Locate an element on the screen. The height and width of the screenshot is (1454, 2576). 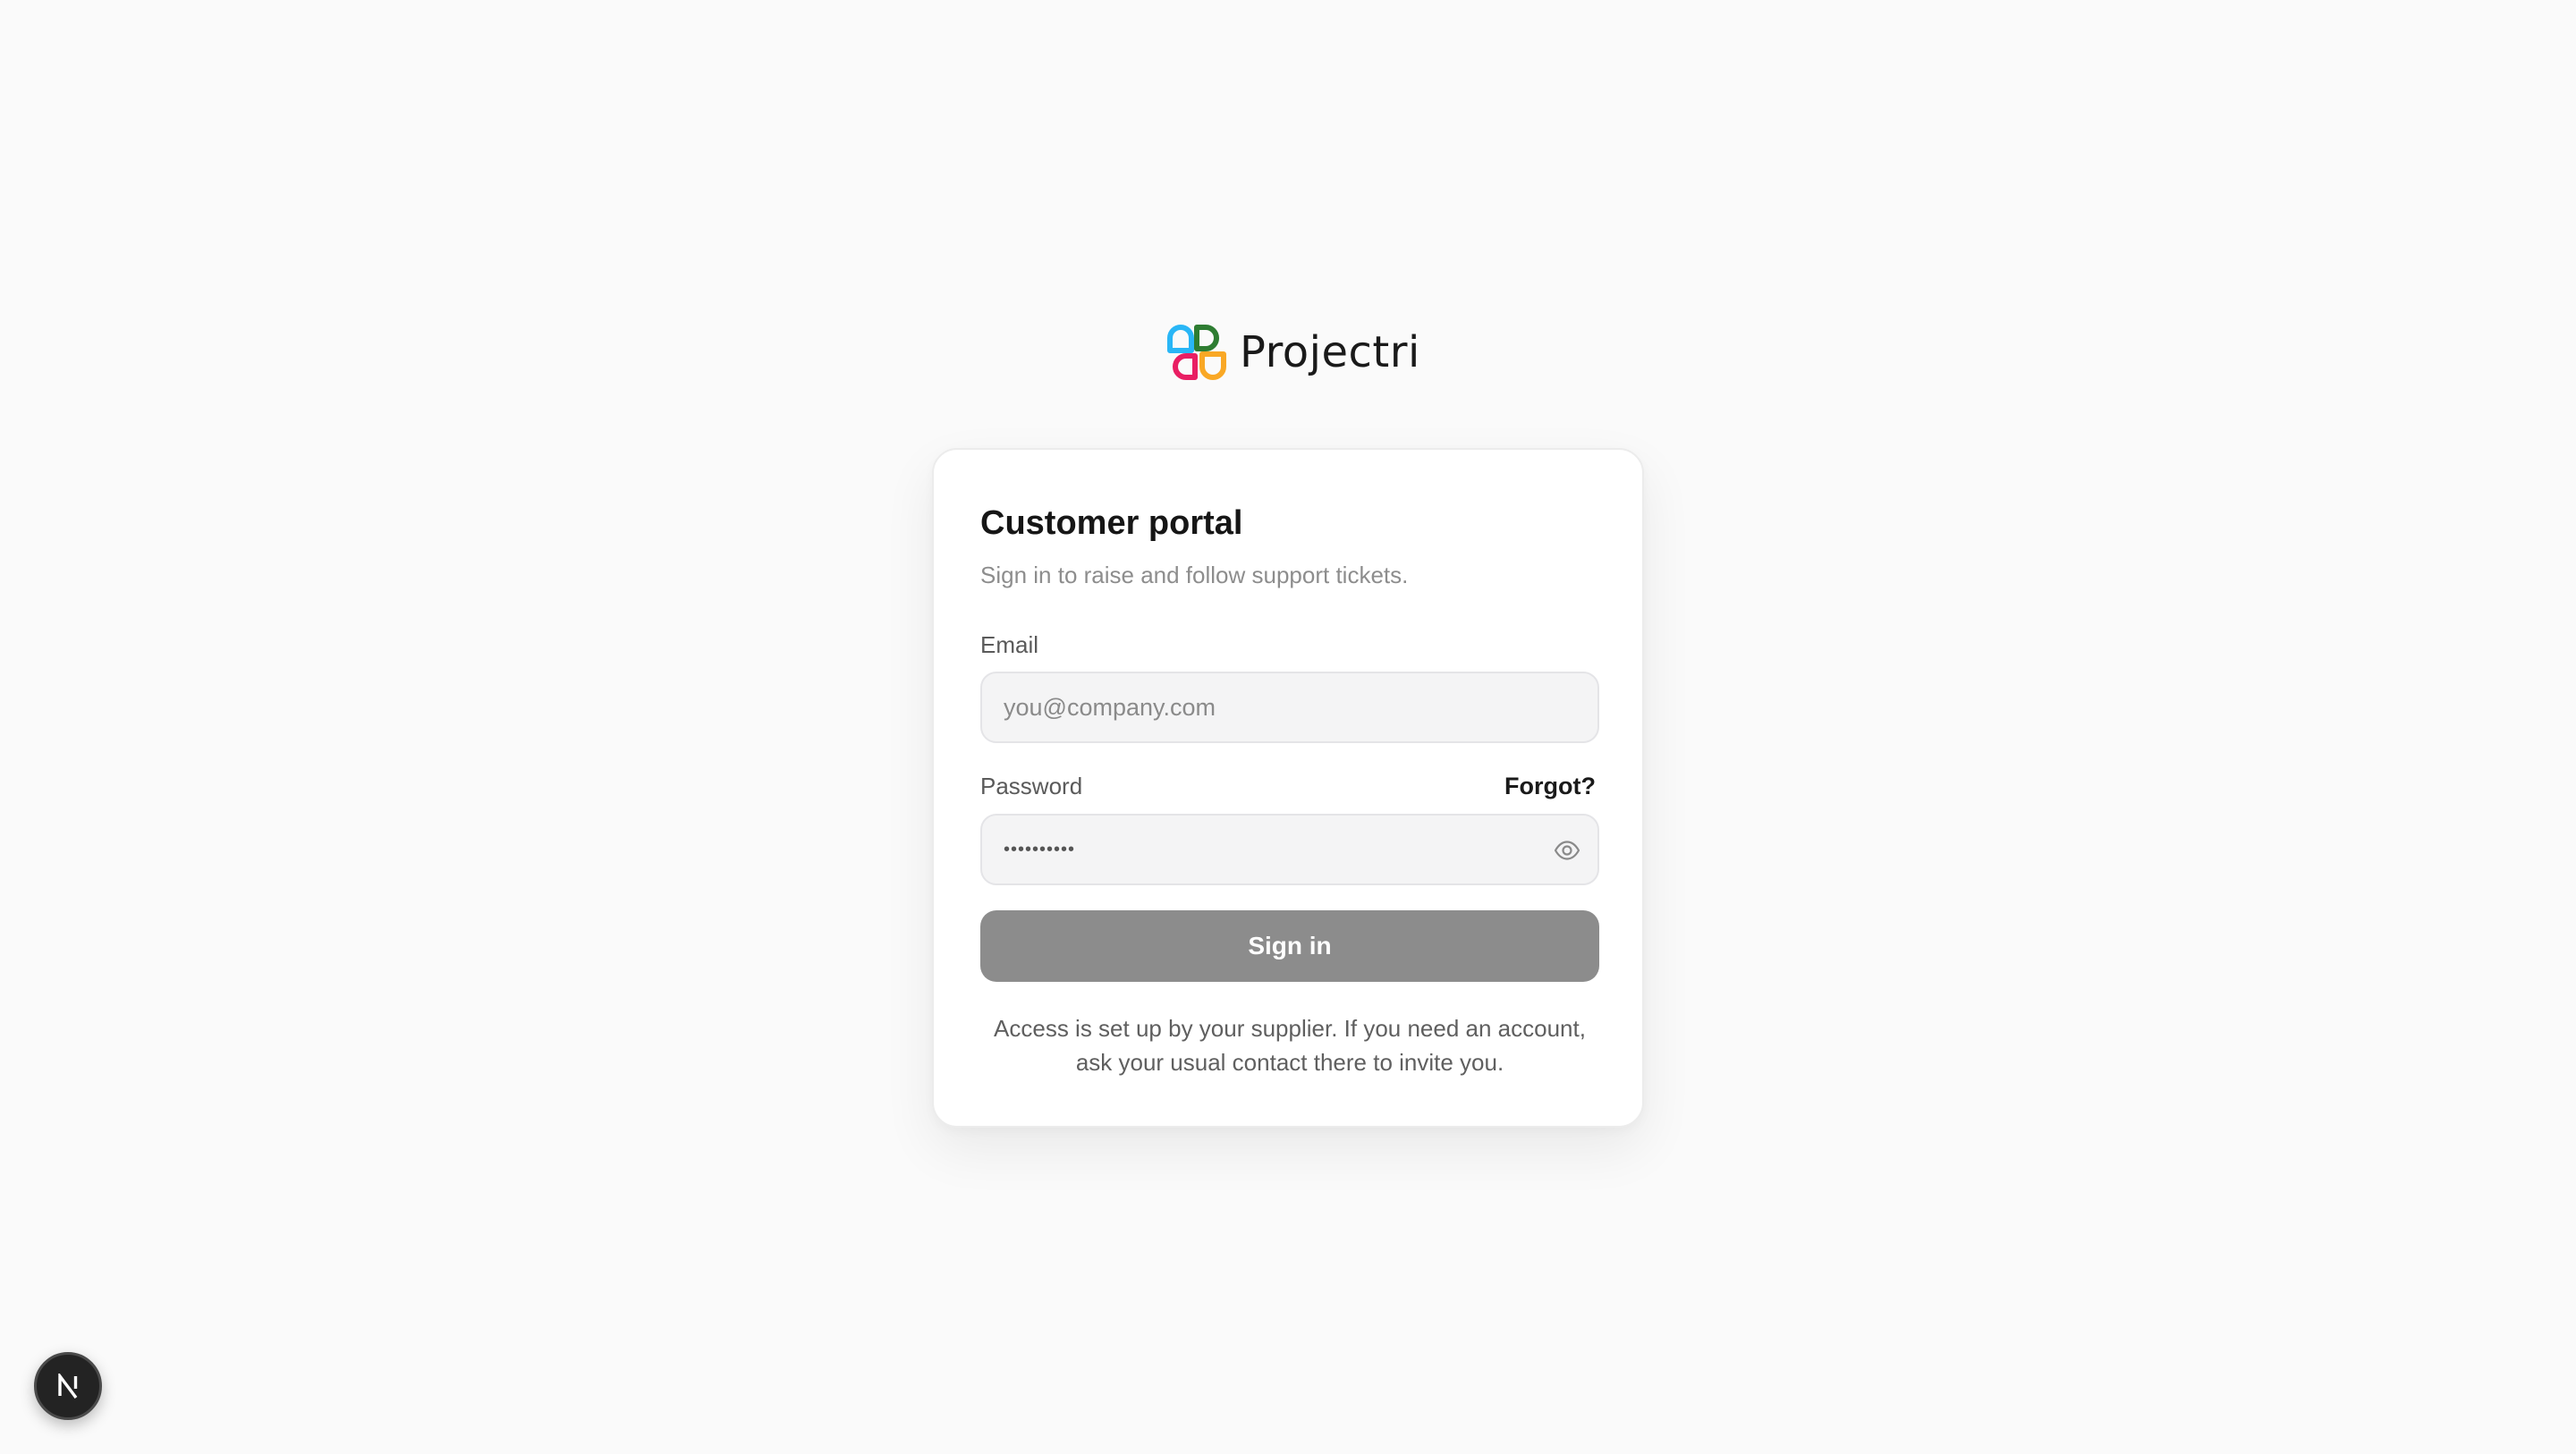
brand: Projectri is located at coordinates (1293, 352).